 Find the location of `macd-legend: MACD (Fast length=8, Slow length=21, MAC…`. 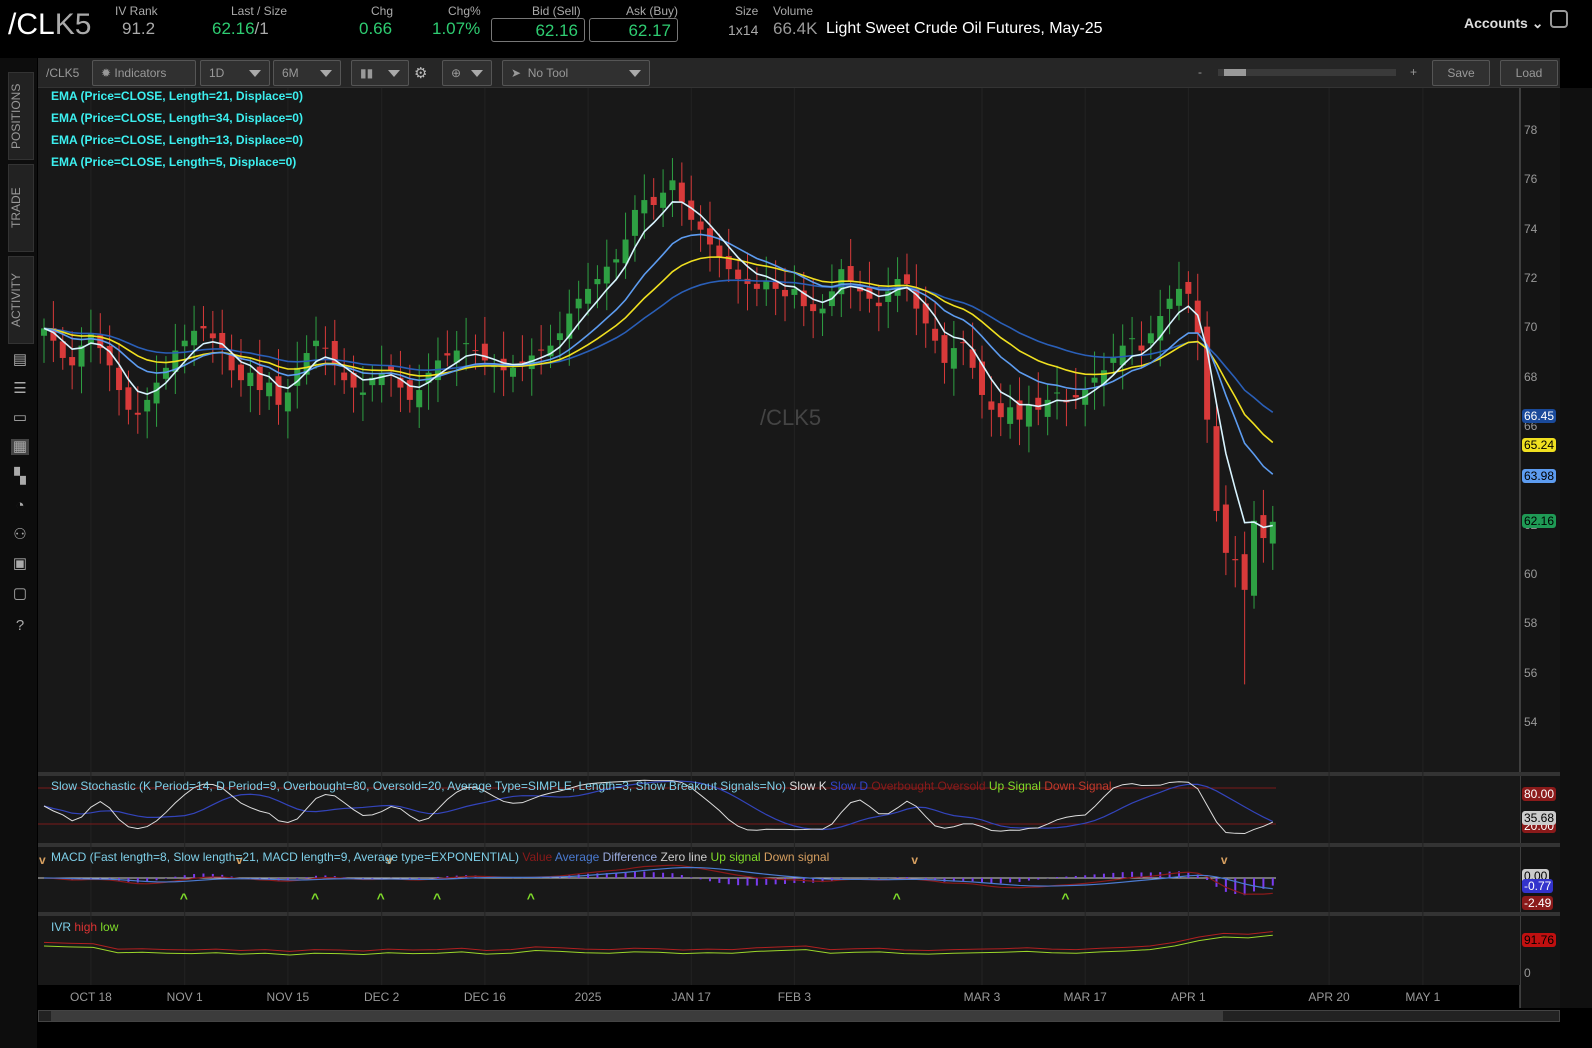

macd-legend: MACD (Fast length=8, Slow length=21, MAC… is located at coordinates (440, 857).